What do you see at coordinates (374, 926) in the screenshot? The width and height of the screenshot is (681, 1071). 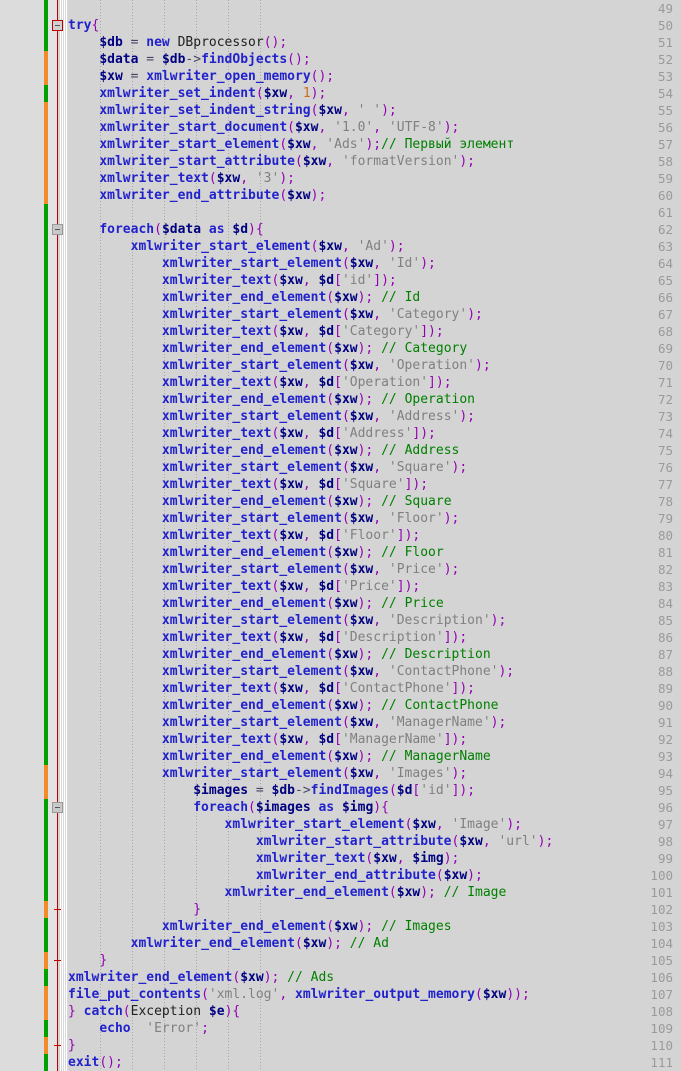 I see `code-line-103: xmlwriter_end_element($xw); // Images` at bounding box center [374, 926].